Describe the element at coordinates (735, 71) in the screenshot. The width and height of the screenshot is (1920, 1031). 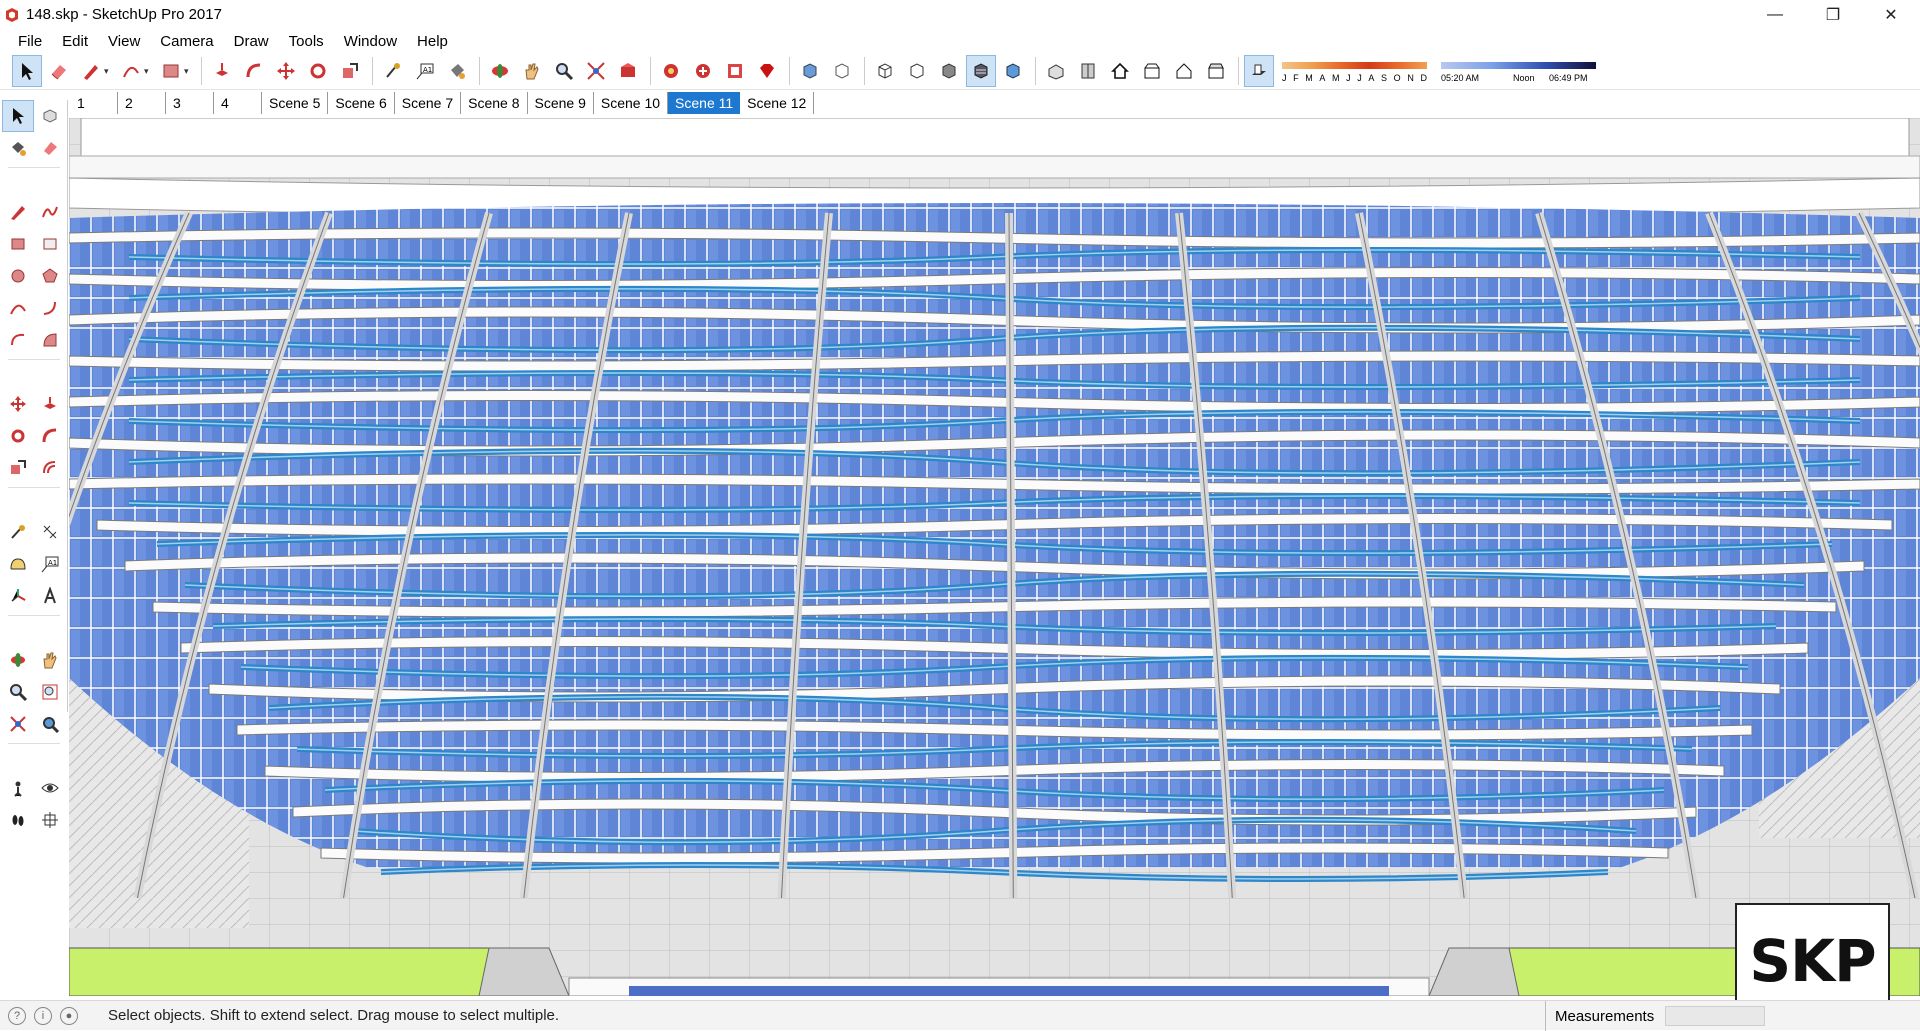
I see `layout-button` at that location.